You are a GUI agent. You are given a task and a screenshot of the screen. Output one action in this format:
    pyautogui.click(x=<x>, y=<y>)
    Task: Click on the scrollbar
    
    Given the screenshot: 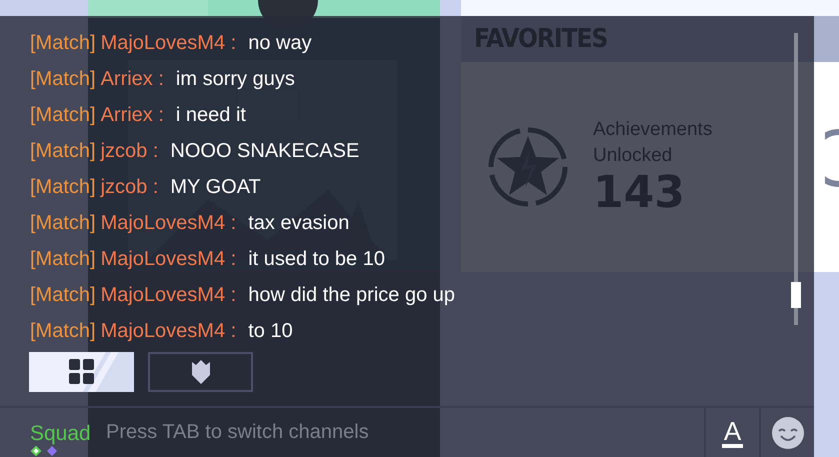 What is the action you would take?
    pyautogui.click(x=796, y=179)
    